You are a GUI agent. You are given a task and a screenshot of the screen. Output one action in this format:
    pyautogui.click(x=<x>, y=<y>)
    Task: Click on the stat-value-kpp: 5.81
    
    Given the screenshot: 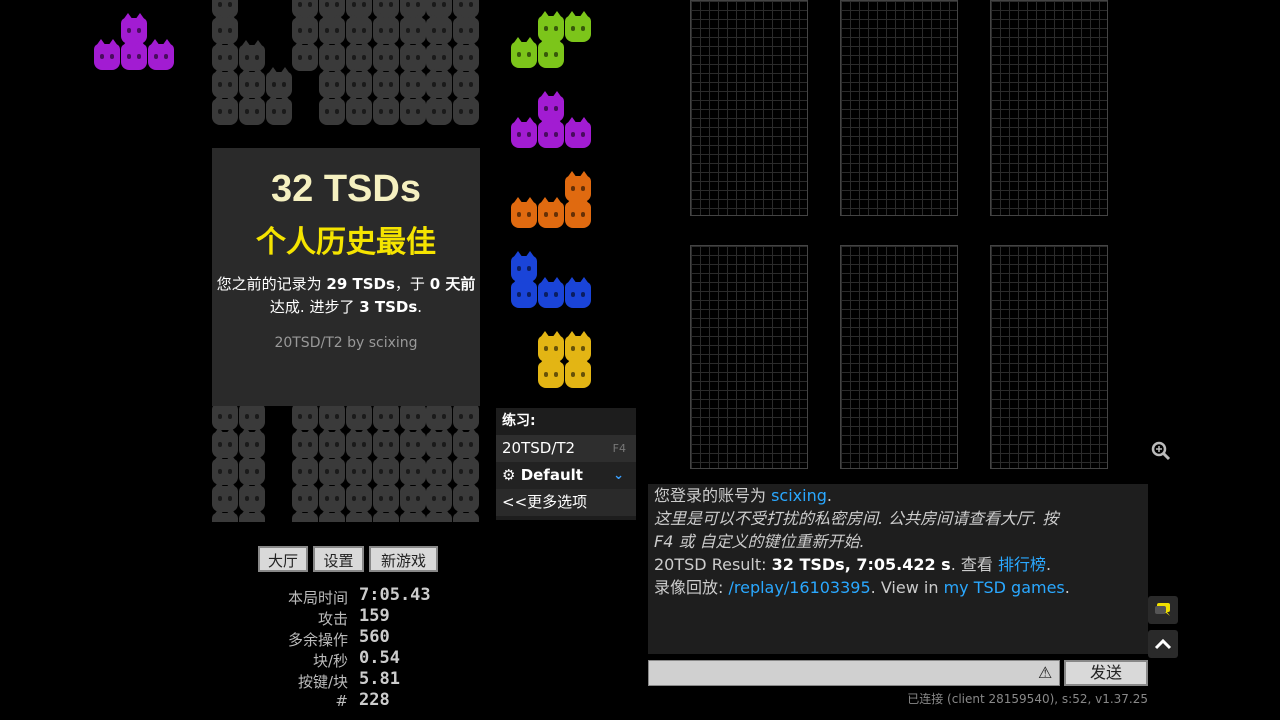 What is the action you would take?
    pyautogui.click(x=379, y=679)
    